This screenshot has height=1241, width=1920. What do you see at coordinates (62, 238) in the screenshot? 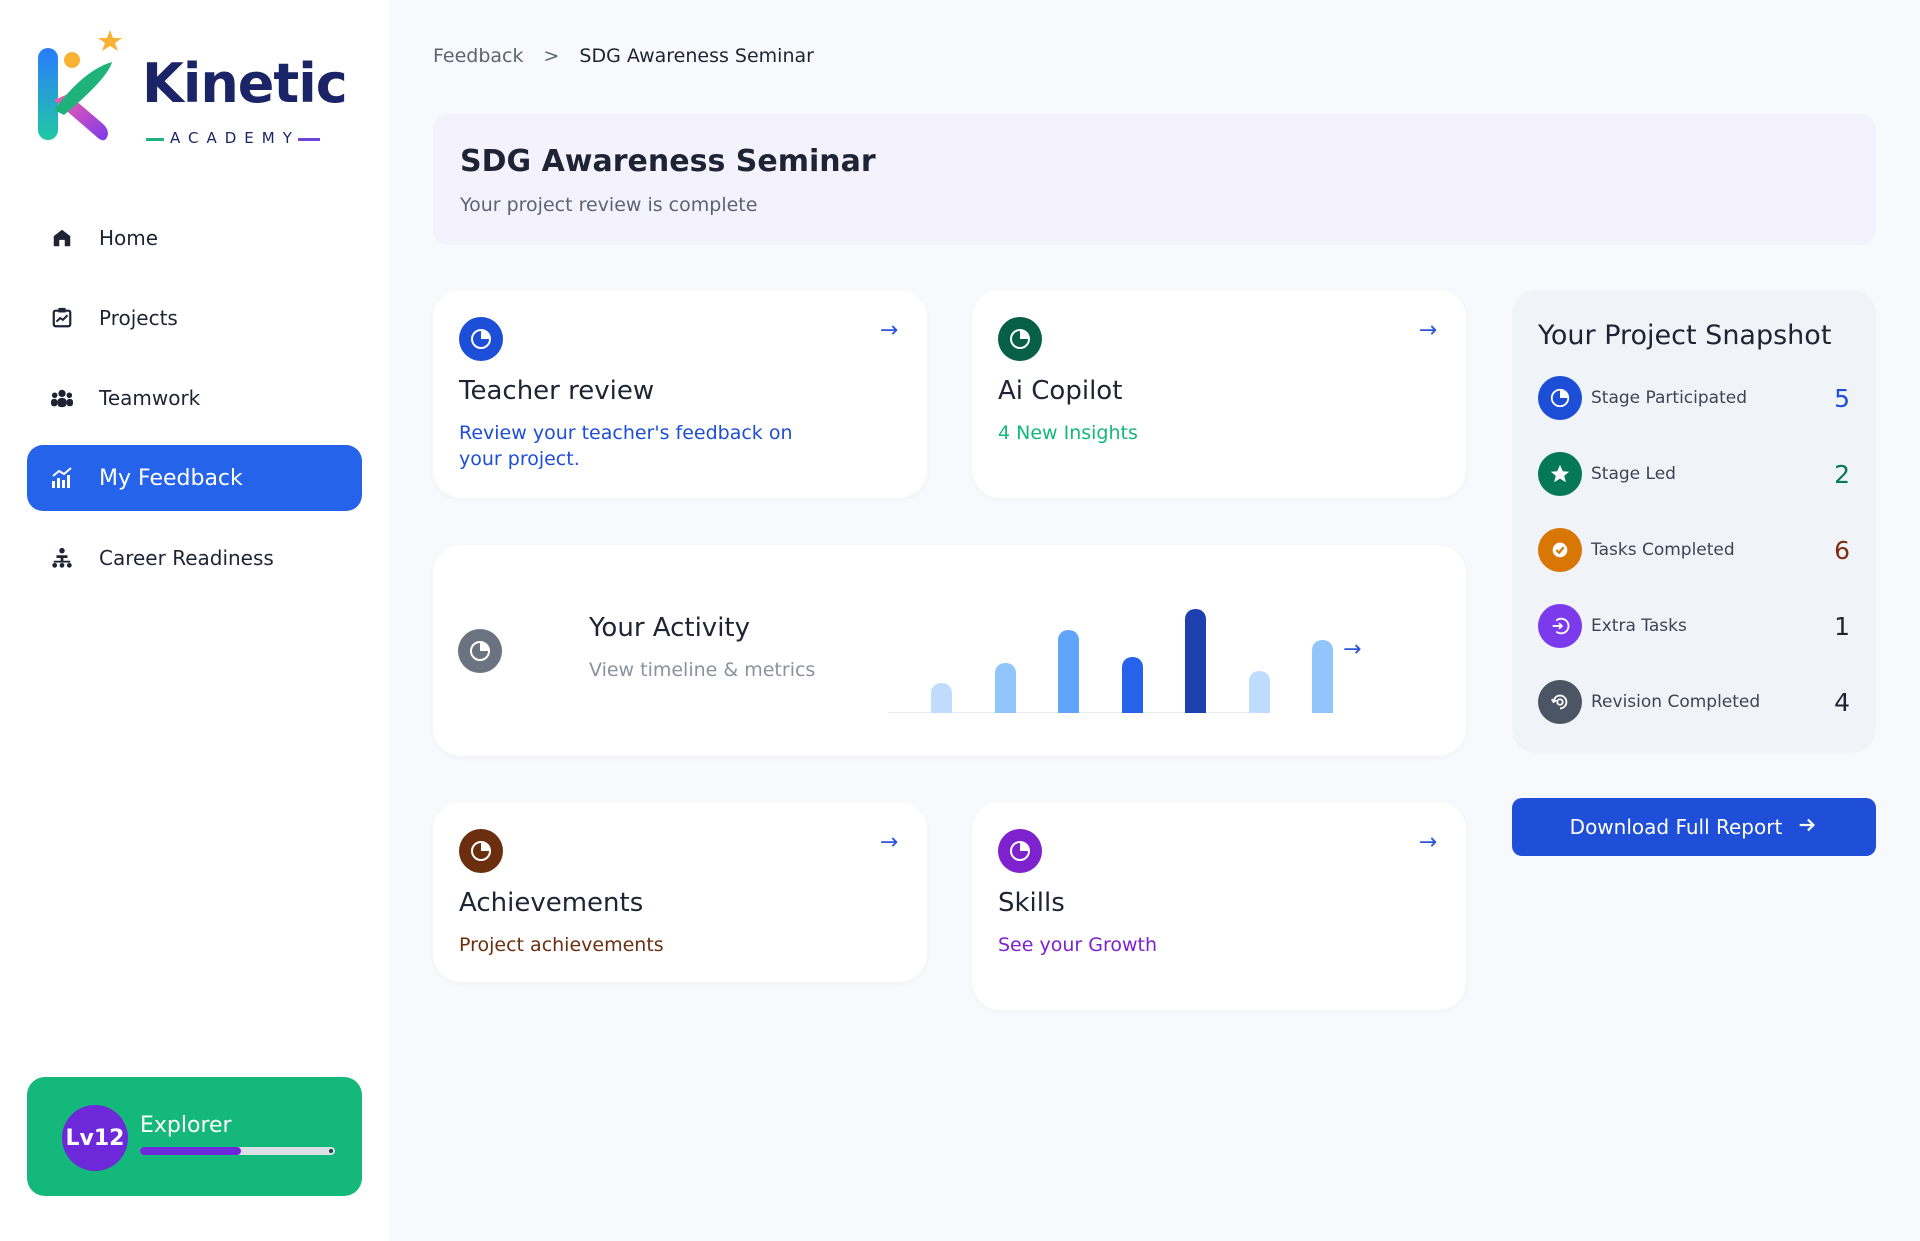
I see `home-icon` at bounding box center [62, 238].